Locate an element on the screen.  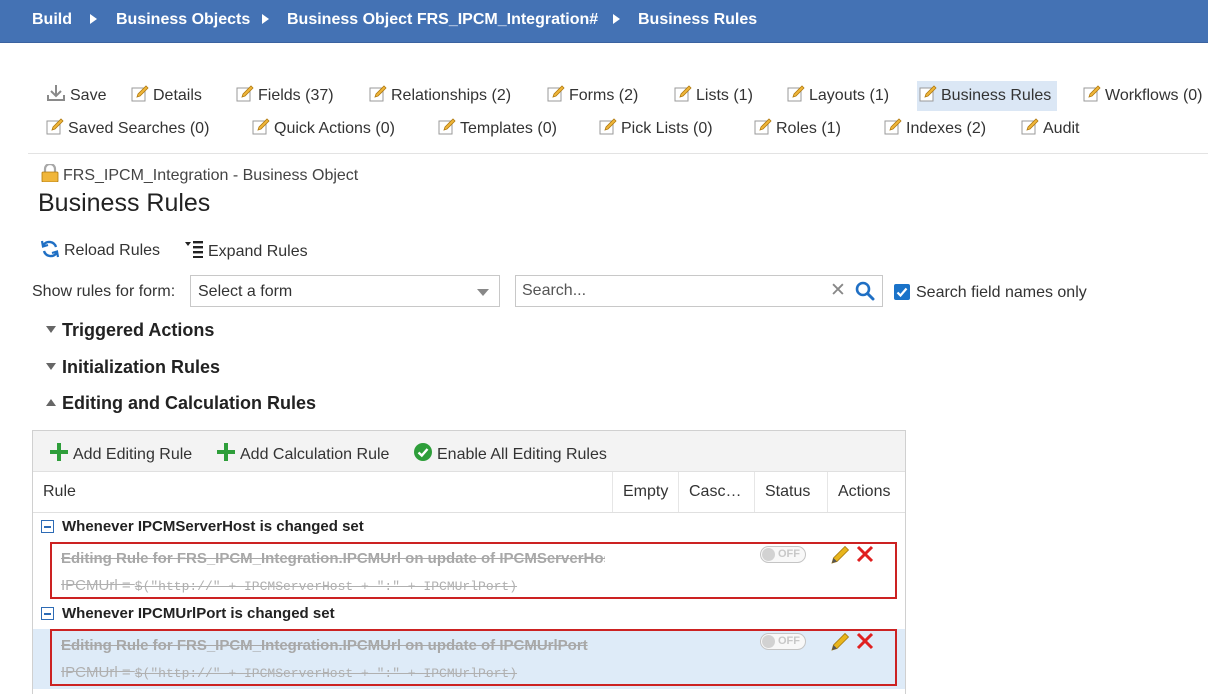
add-calculation-rule-button: Add Calculation Rule is located at coordinates (302, 454).